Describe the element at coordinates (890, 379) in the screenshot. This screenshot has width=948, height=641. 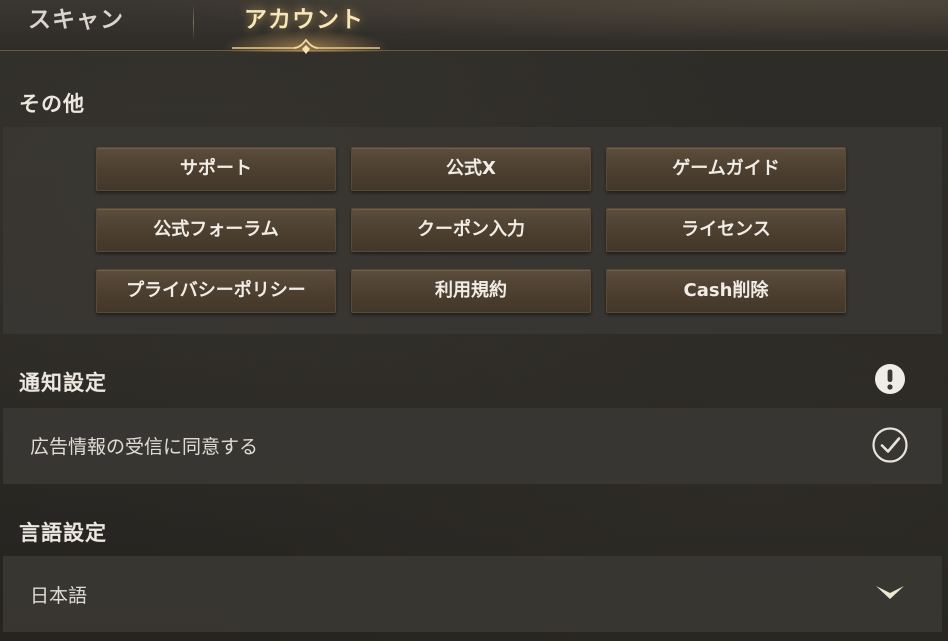
I see `exclamation-circle-icon` at that location.